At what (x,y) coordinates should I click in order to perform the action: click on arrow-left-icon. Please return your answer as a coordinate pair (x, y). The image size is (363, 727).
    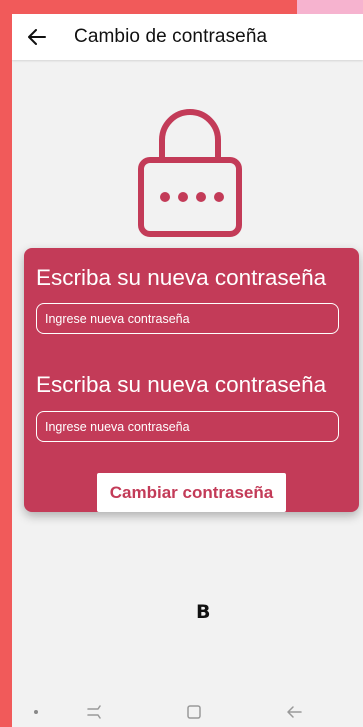
    Looking at the image, I should click on (37, 37).